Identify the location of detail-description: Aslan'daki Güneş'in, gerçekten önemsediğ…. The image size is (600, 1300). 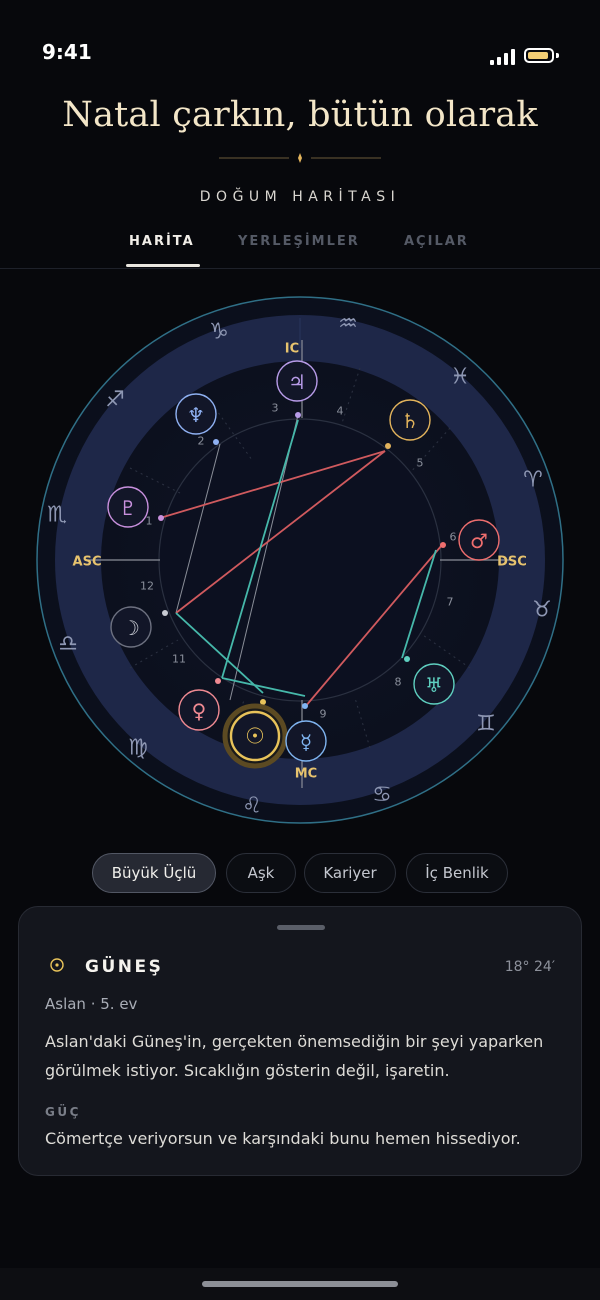
(294, 1056).